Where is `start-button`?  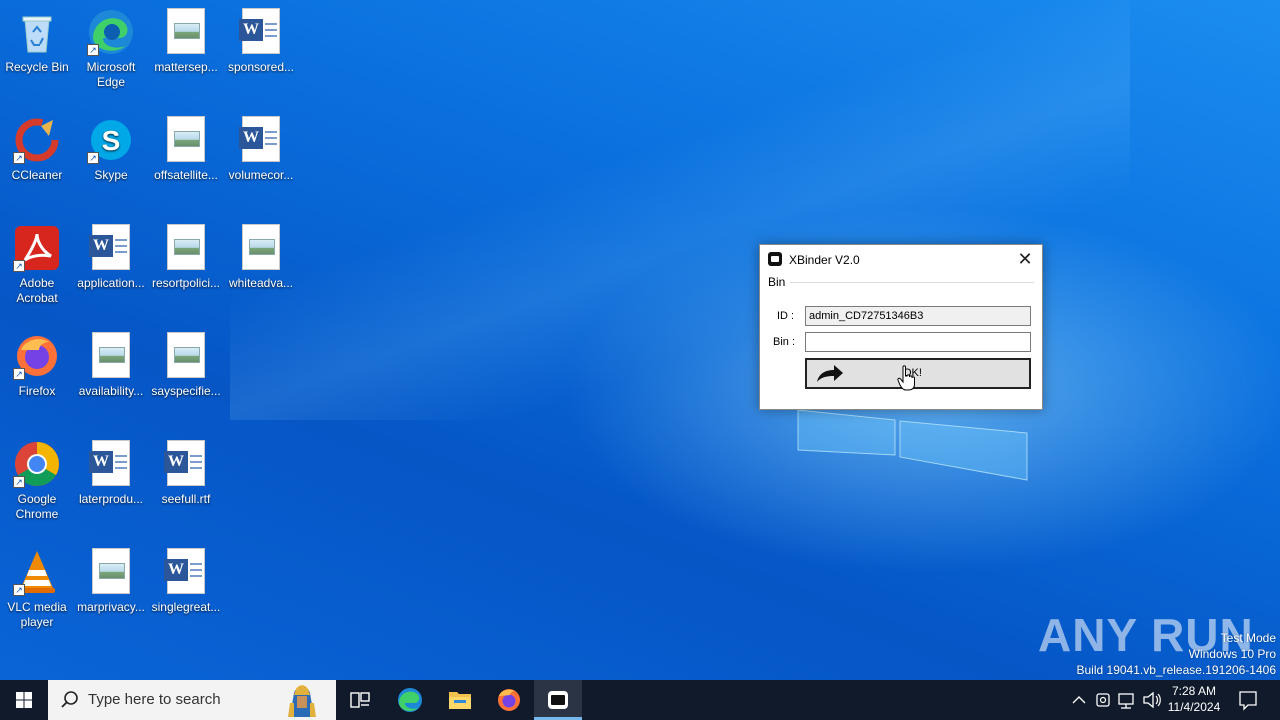 start-button is located at coordinates (24, 700).